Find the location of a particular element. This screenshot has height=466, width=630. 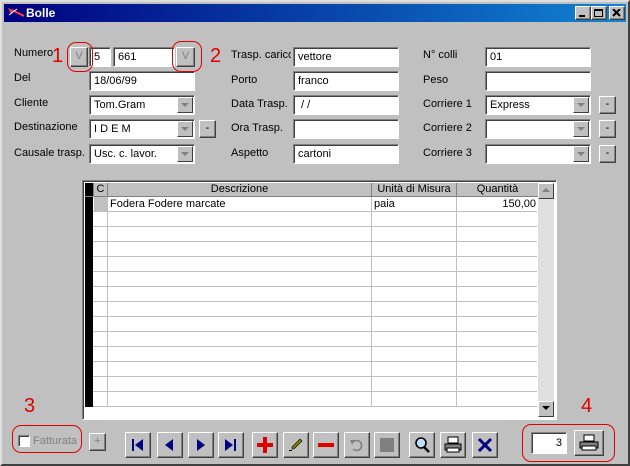

previous-record-button is located at coordinates (170, 445).